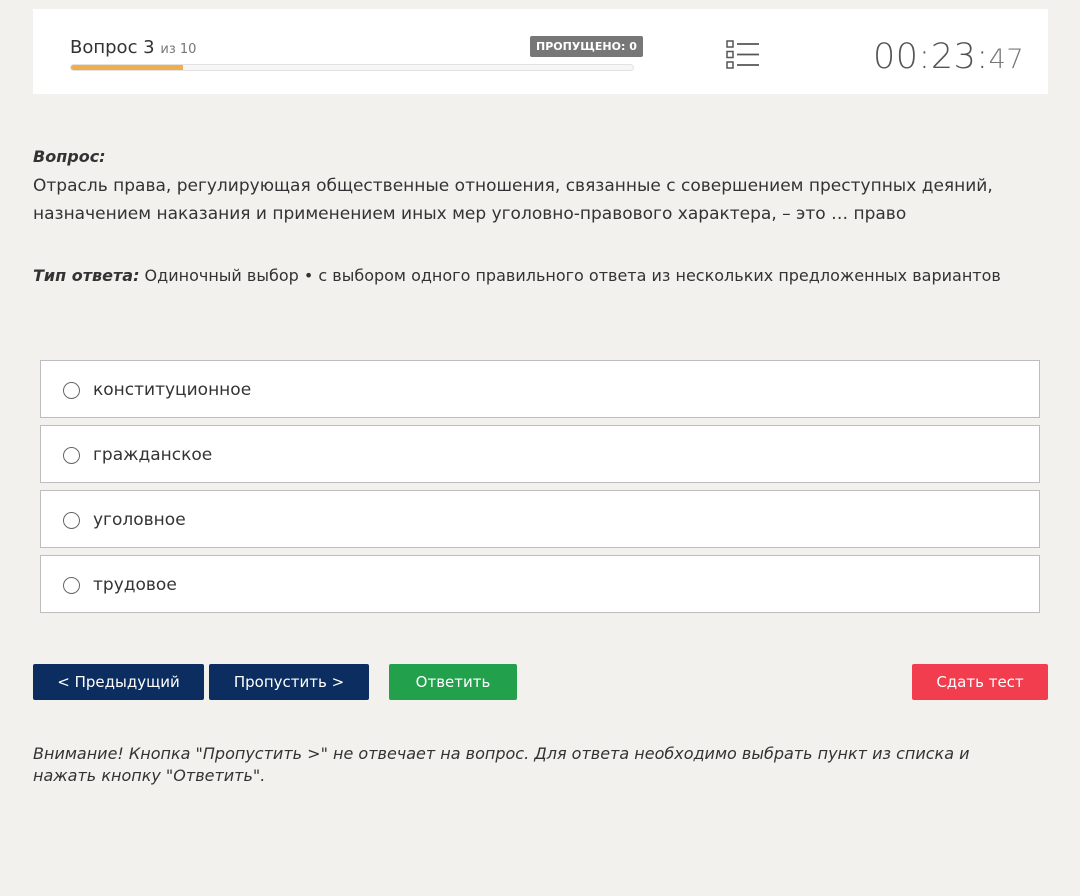  I want to click on timer-seconds: 47, so click(1006, 59).